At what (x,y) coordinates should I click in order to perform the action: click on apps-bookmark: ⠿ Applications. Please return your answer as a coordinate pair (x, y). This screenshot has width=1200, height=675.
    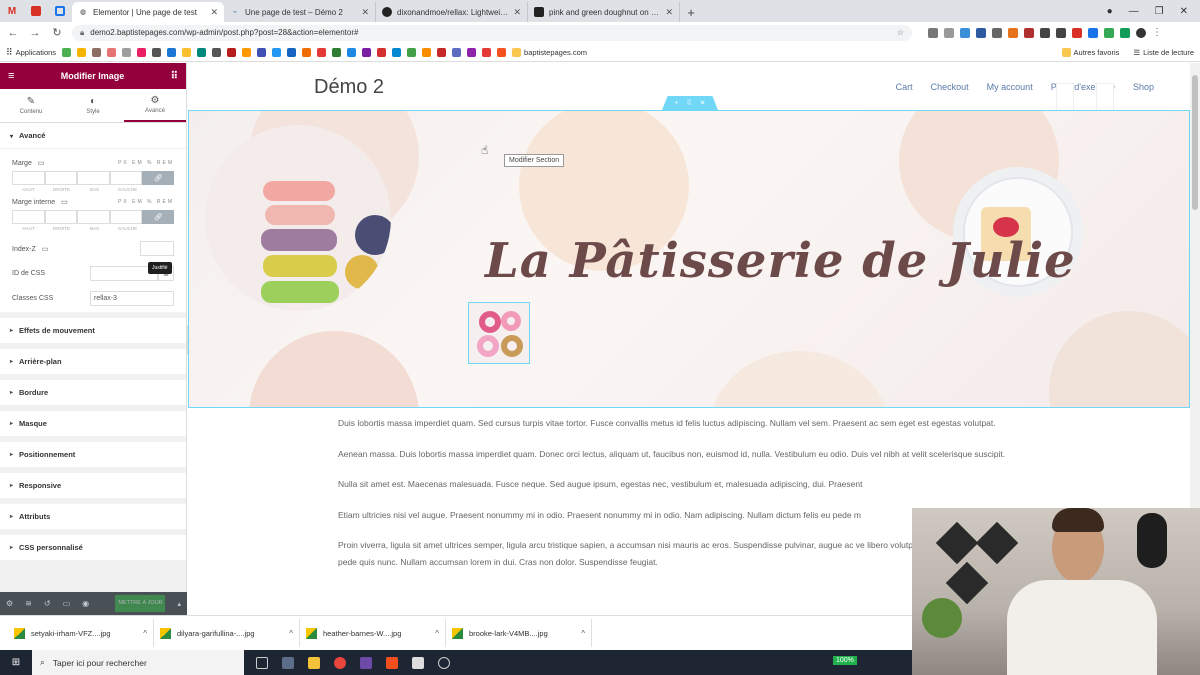
    Looking at the image, I should click on (31, 52).